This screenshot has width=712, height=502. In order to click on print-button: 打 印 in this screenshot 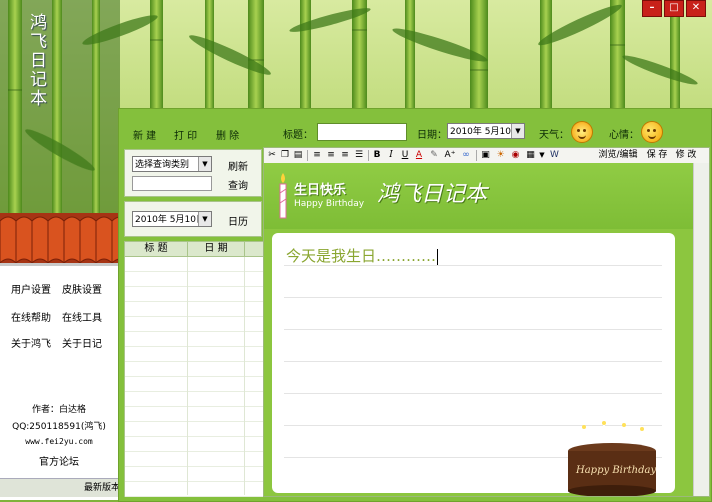, I will do `click(185, 134)`.